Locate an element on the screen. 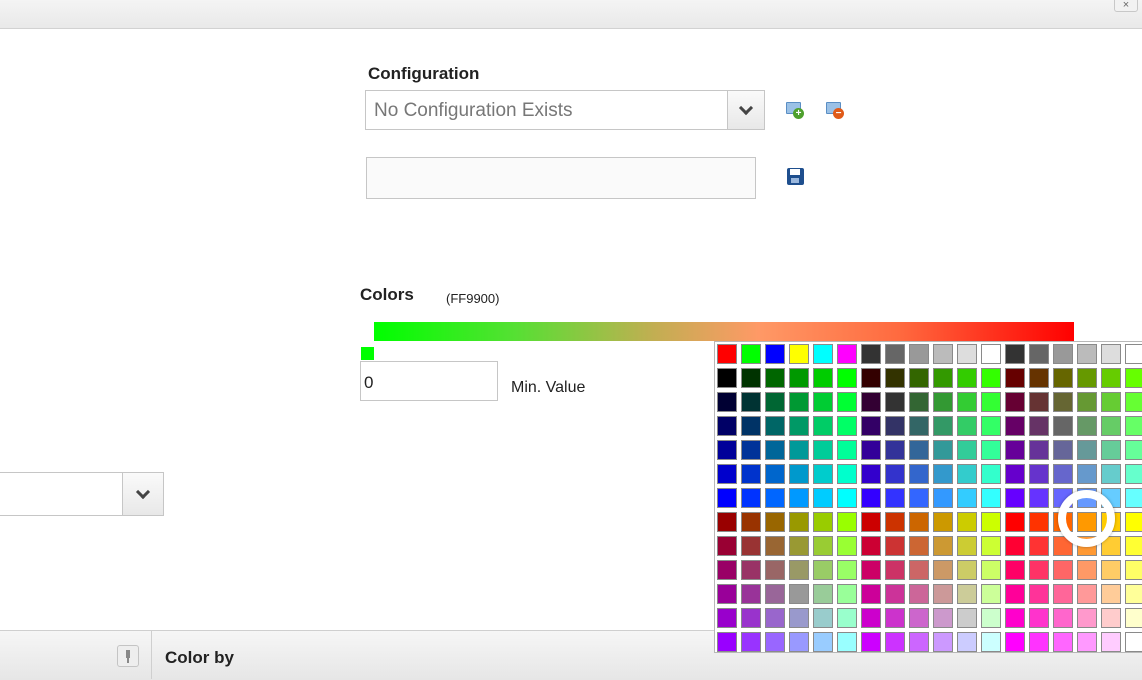 The height and width of the screenshot is (680, 1142). close-button: × is located at coordinates (1126, 6).